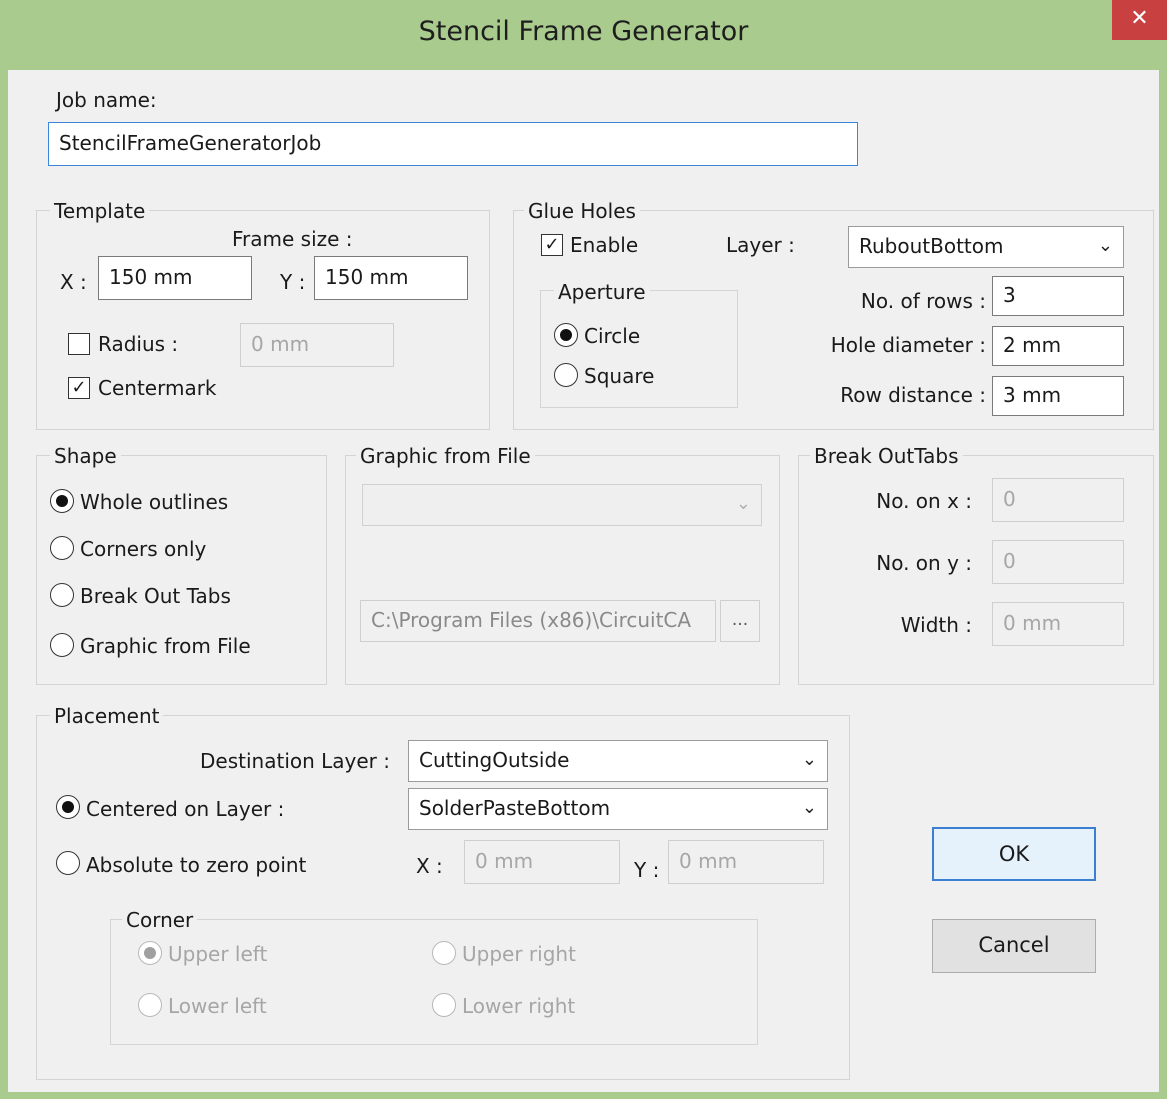 The image size is (1167, 1099). I want to click on shape-graphic-from-file-radio, so click(62, 645).